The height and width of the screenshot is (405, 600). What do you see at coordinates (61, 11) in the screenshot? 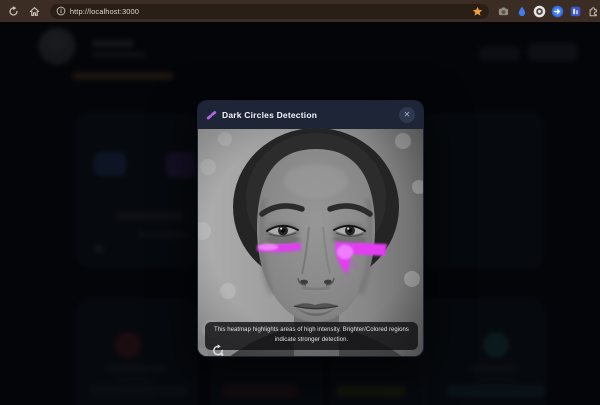
I see `site-info-icon` at bounding box center [61, 11].